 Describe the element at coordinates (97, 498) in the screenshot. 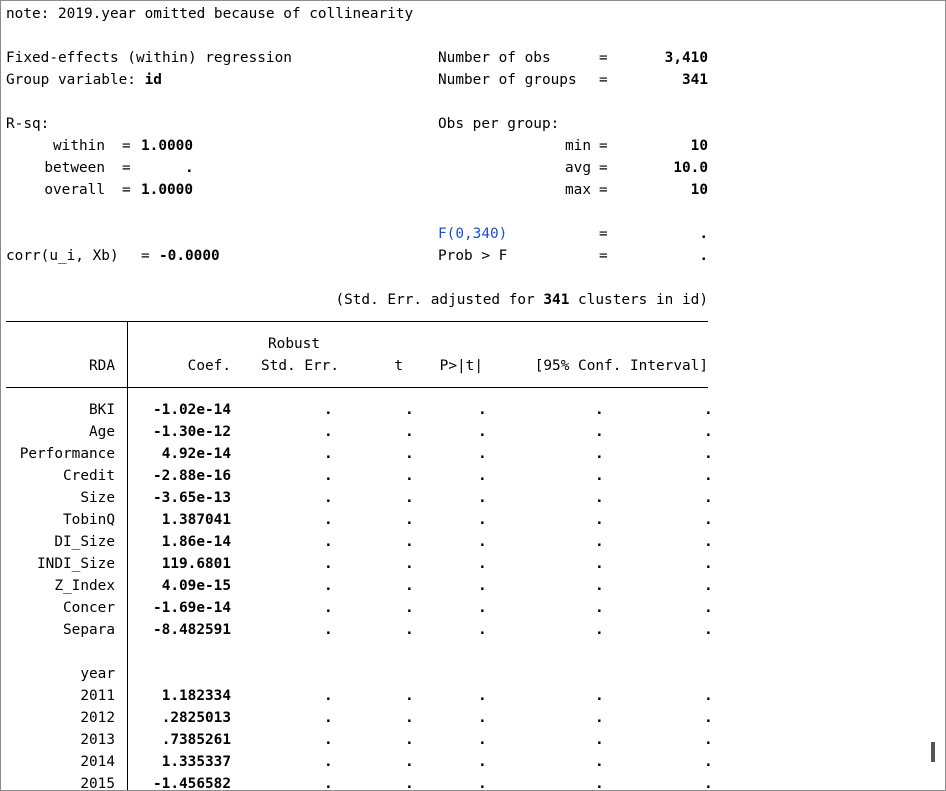

I see `row-label: Size` at that location.